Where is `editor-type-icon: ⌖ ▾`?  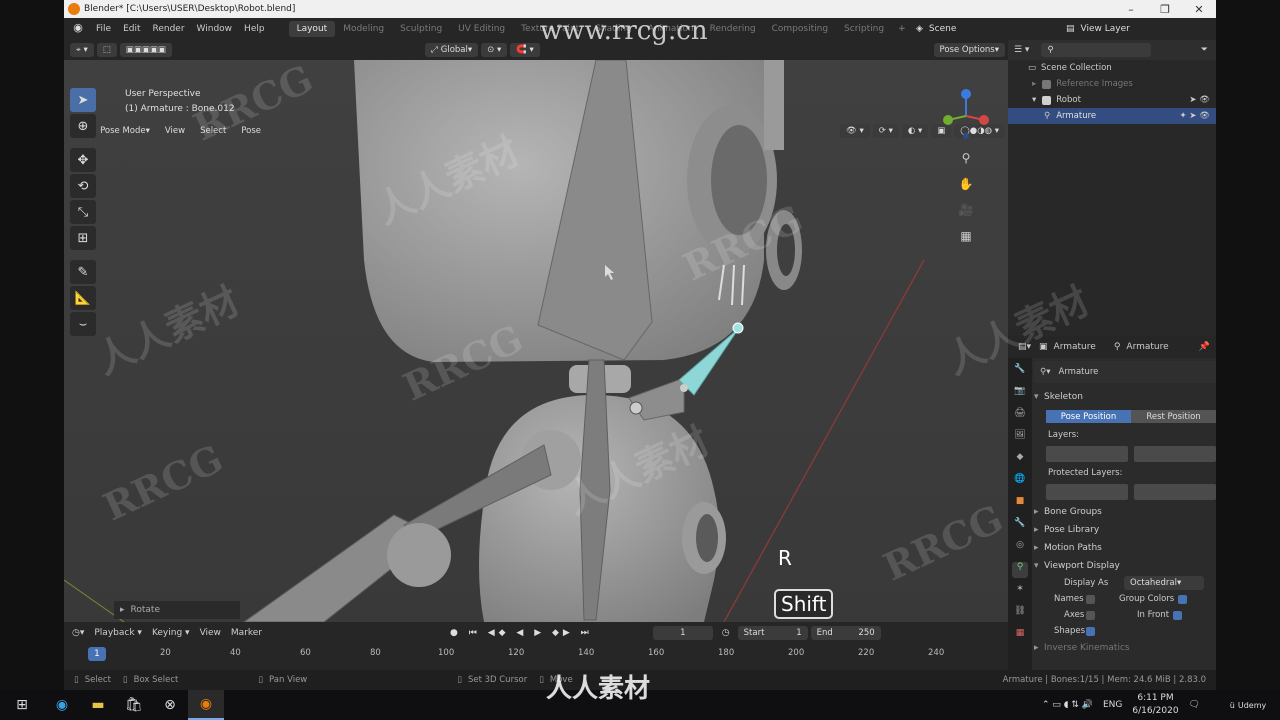 editor-type-icon: ⌖ ▾ is located at coordinates (82, 50).